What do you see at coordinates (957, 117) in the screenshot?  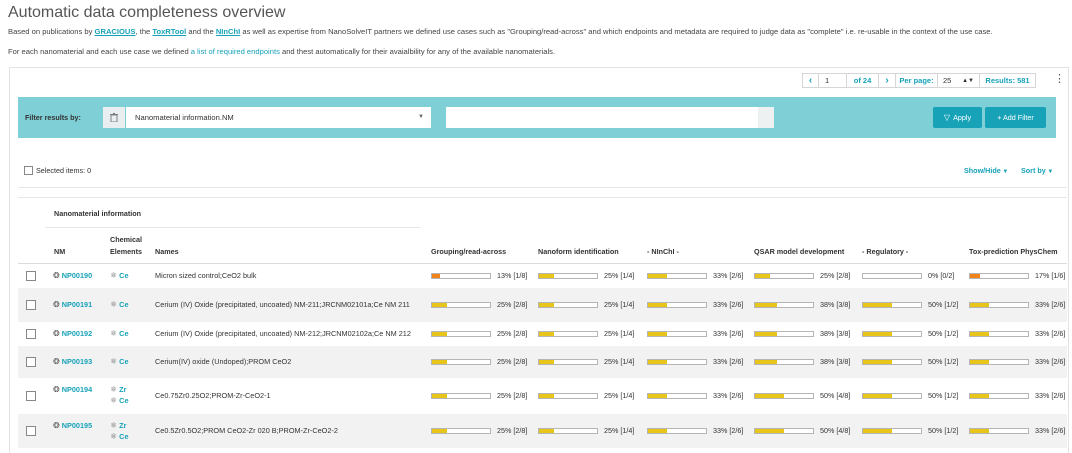 I see `apply-button: ▽ Apply` at bounding box center [957, 117].